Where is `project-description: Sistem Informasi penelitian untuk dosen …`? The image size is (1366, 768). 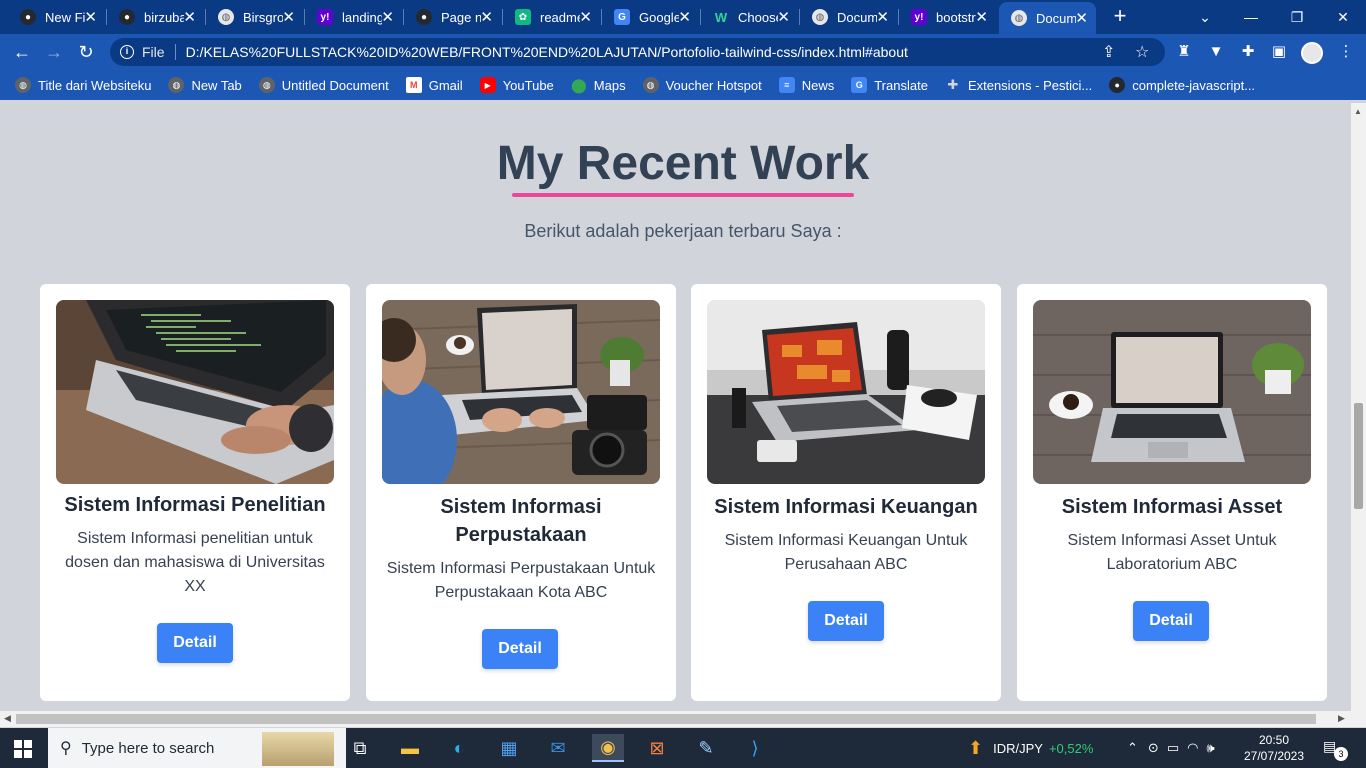
project-description: Sistem Informasi penelitian untuk dosen … is located at coordinates (195, 562).